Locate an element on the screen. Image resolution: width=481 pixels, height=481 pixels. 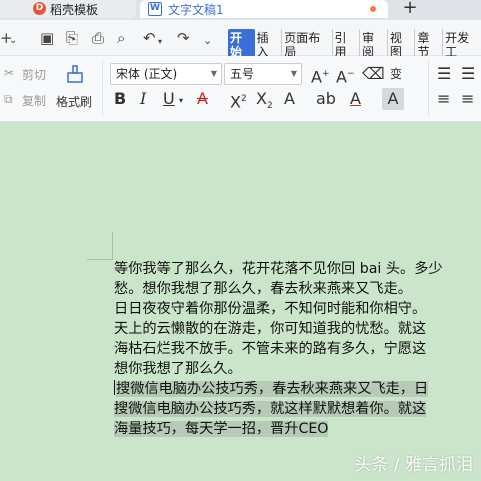
selected-text: 搜微信电脑办公技巧秀，春去秋来燕来又飞走，日 is located at coordinates (272, 389).